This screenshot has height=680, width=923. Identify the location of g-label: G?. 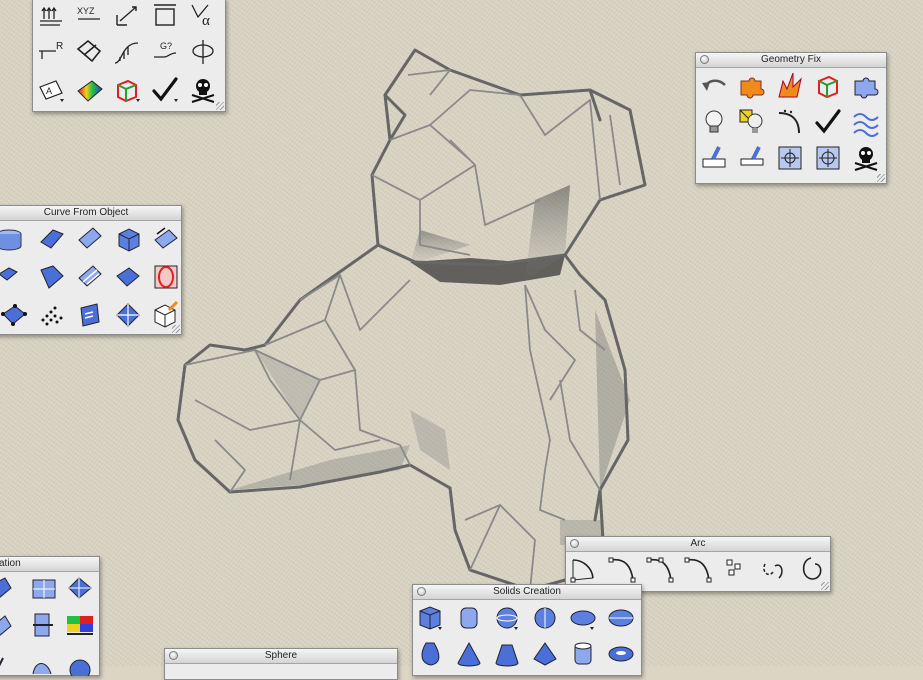
(166, 46).